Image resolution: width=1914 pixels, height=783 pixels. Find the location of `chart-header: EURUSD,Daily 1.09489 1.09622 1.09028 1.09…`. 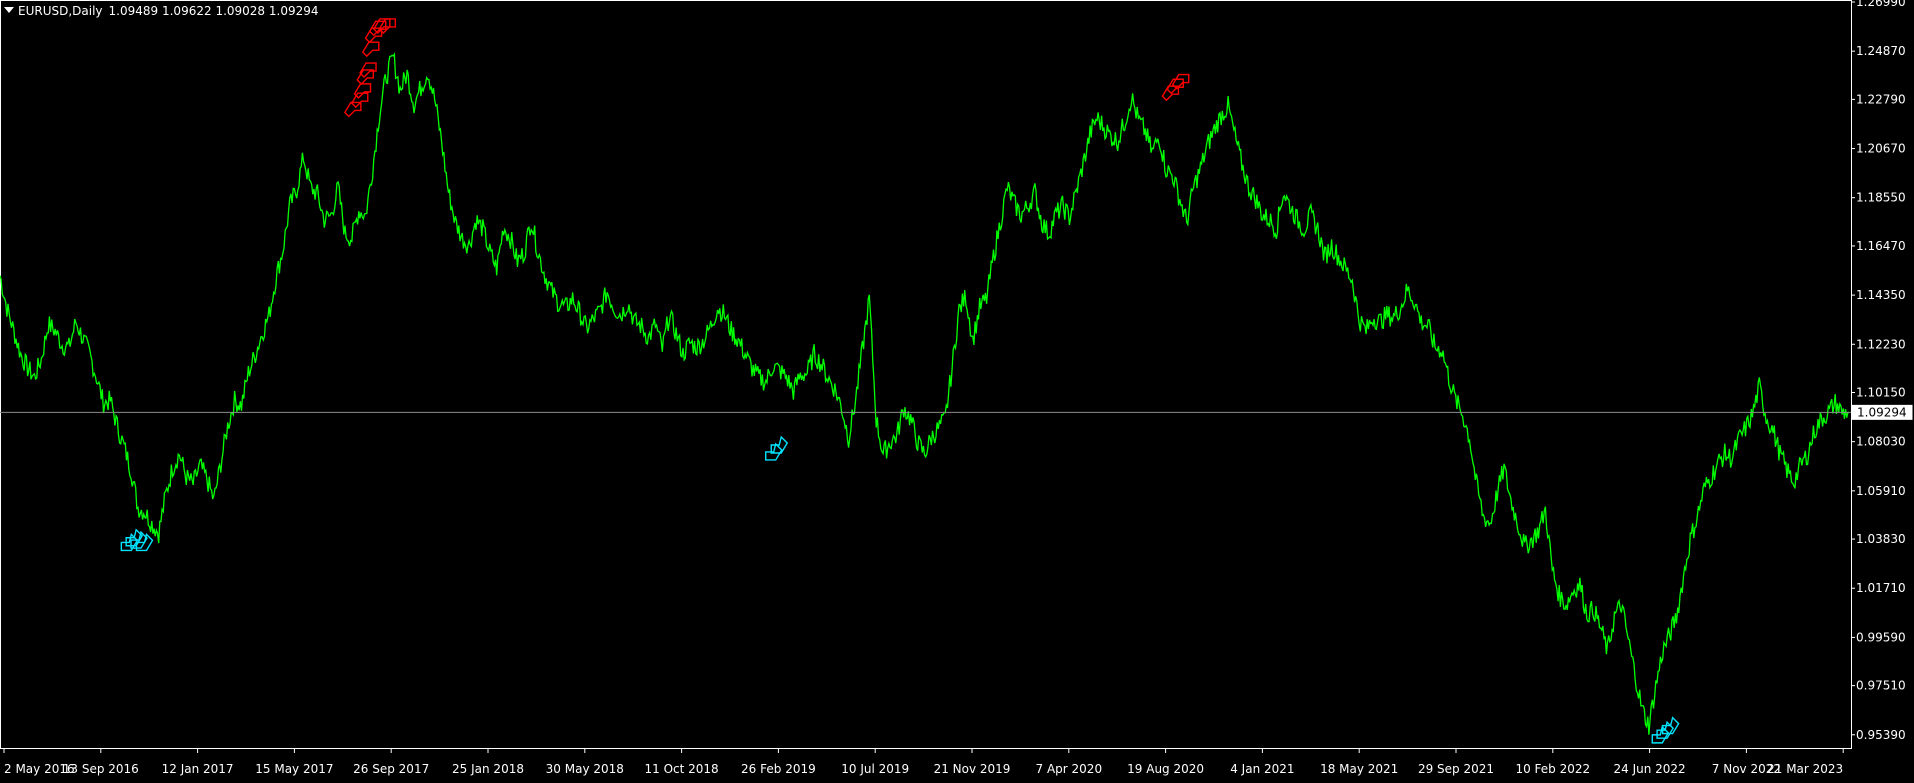

chart-header: EURUSD,Daily 1.09489 1.09622 1.09028 1.09… is located at coordinates (161, 11).